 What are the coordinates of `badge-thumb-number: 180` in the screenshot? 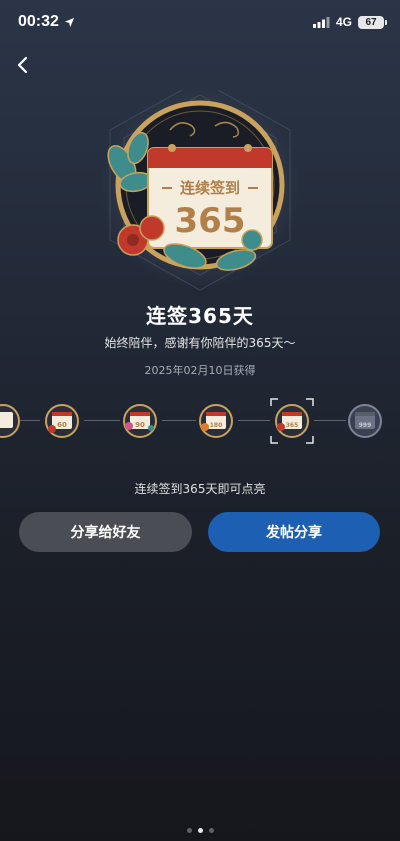 It's located at (216, 425).